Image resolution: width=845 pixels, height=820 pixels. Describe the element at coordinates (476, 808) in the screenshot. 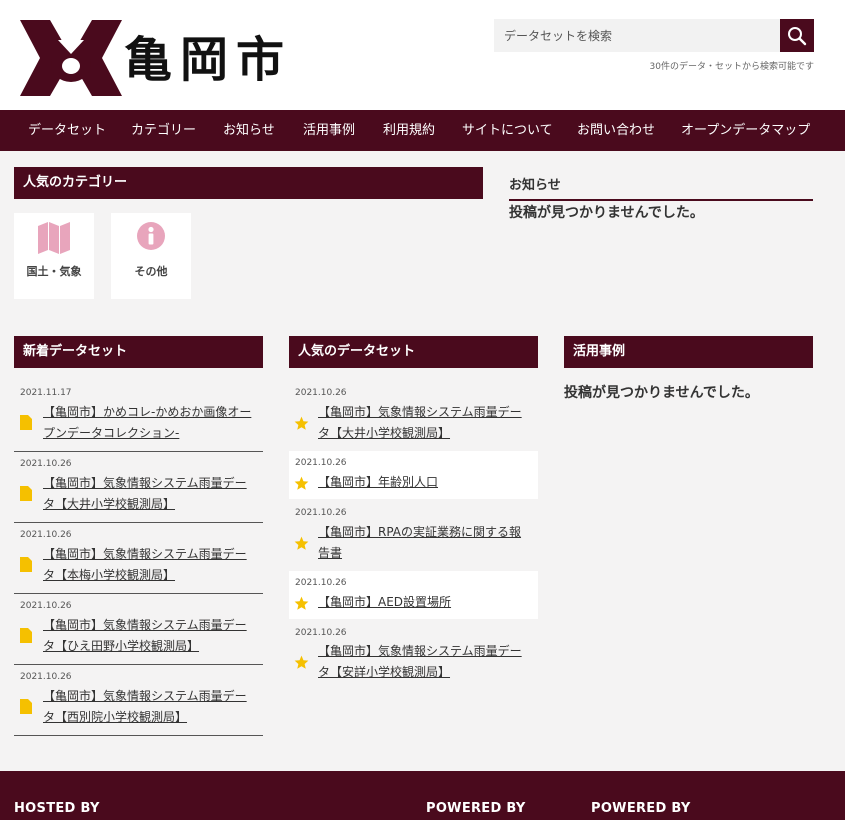

I see `footer-powered-by-label: POWERED BY` at that location.